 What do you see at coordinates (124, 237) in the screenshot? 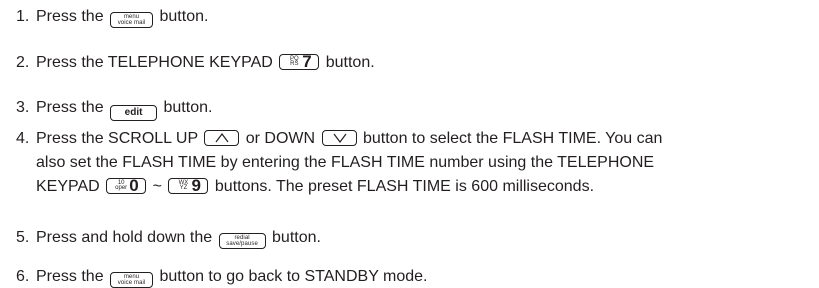
I see `step-text: Press and hold down the` at bounding box center [124, 237].